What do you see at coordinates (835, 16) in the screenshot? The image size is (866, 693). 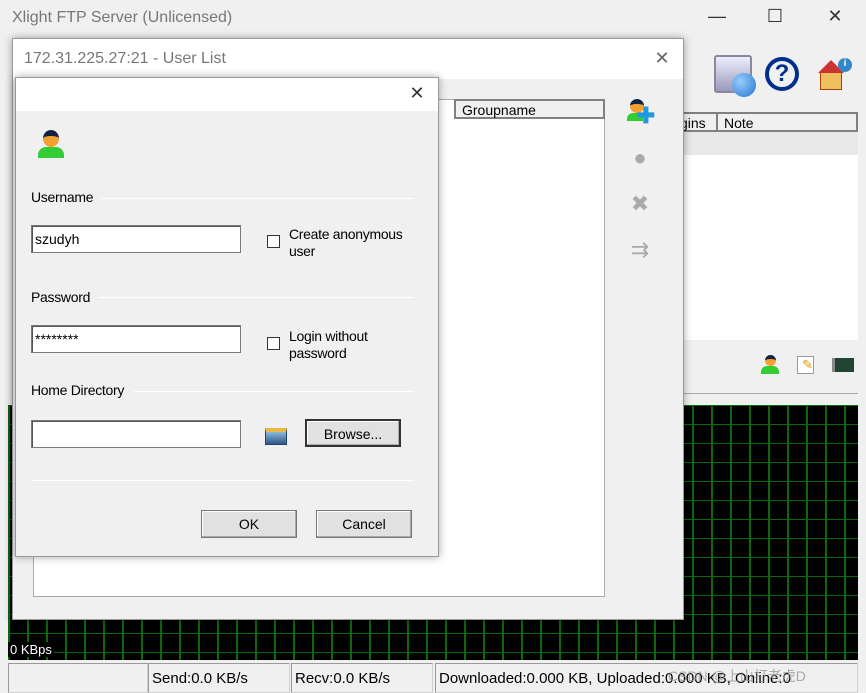 I see `close-button: ✕` at bounding box center [835, 16].